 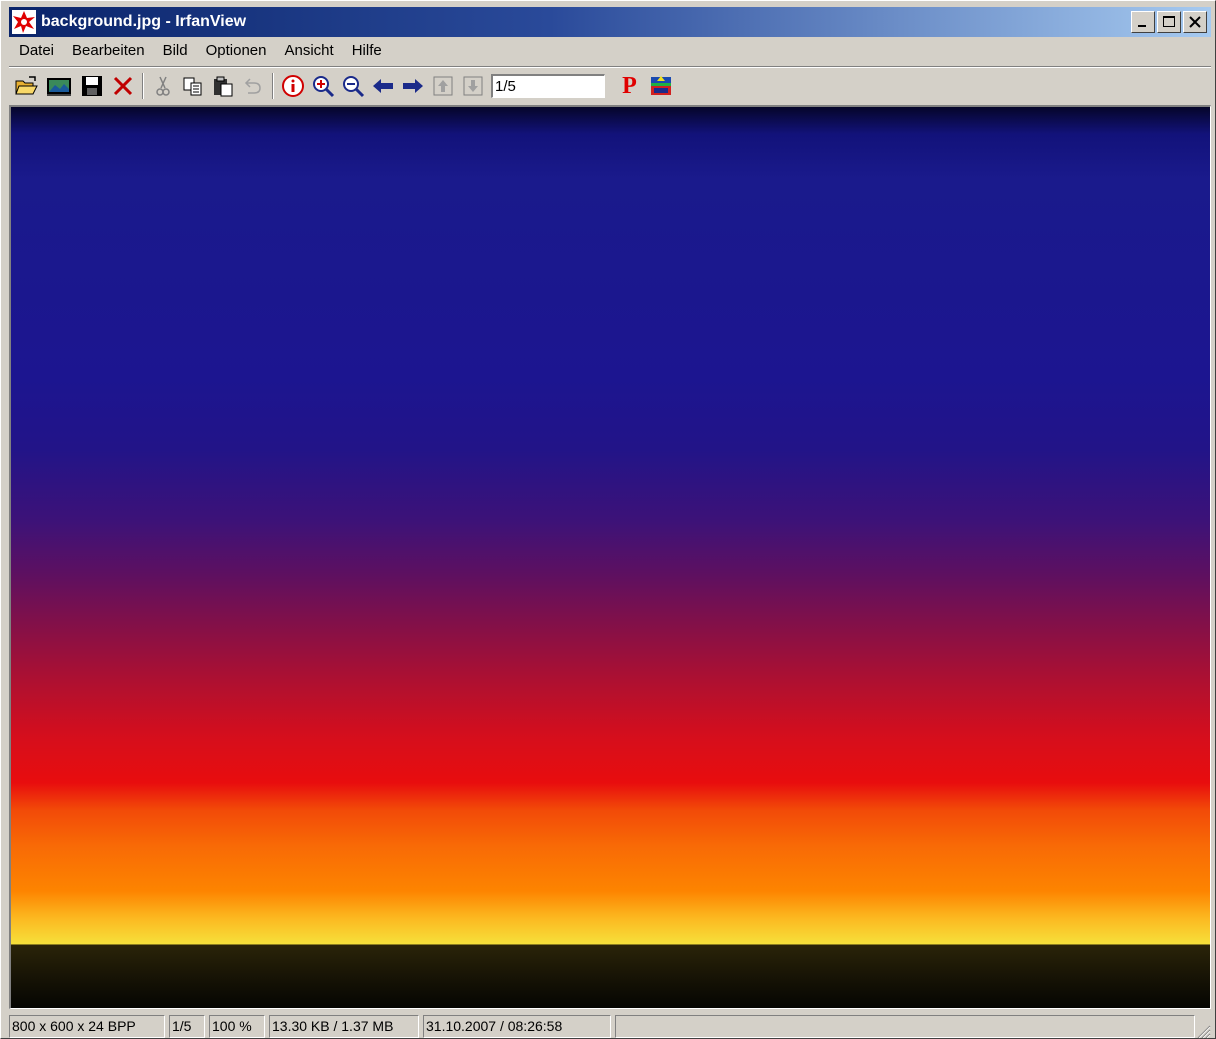 I want to click on save-icon, so click(x=91, y=86).